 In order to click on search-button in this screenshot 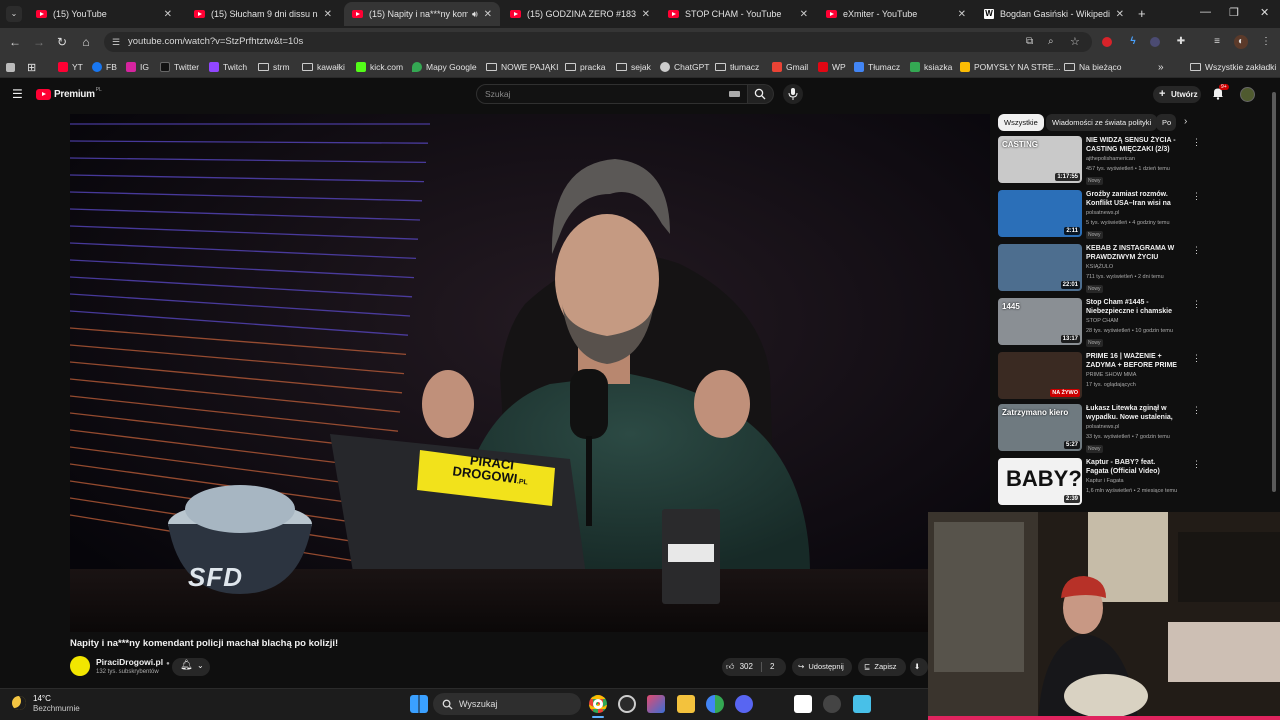, I will do `click(761, 94)`.